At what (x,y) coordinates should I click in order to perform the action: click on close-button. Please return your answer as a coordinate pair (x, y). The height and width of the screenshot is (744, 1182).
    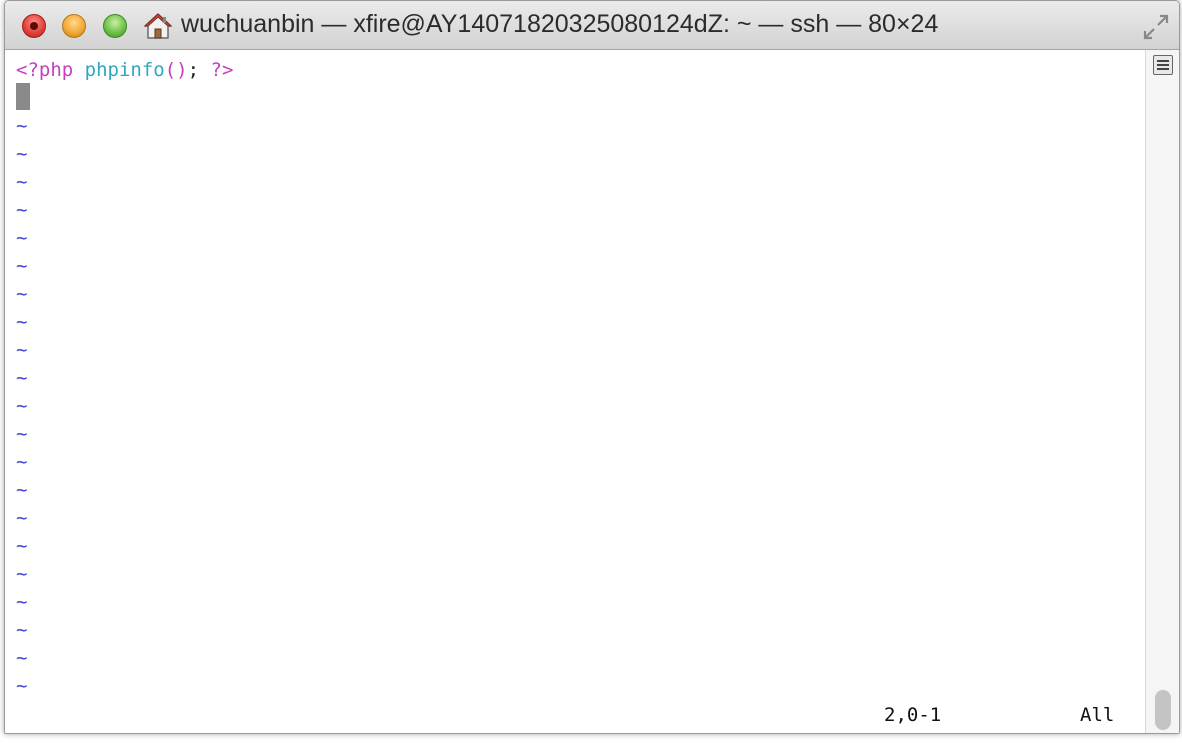
    Looking at the image, I should click on (34, 26).